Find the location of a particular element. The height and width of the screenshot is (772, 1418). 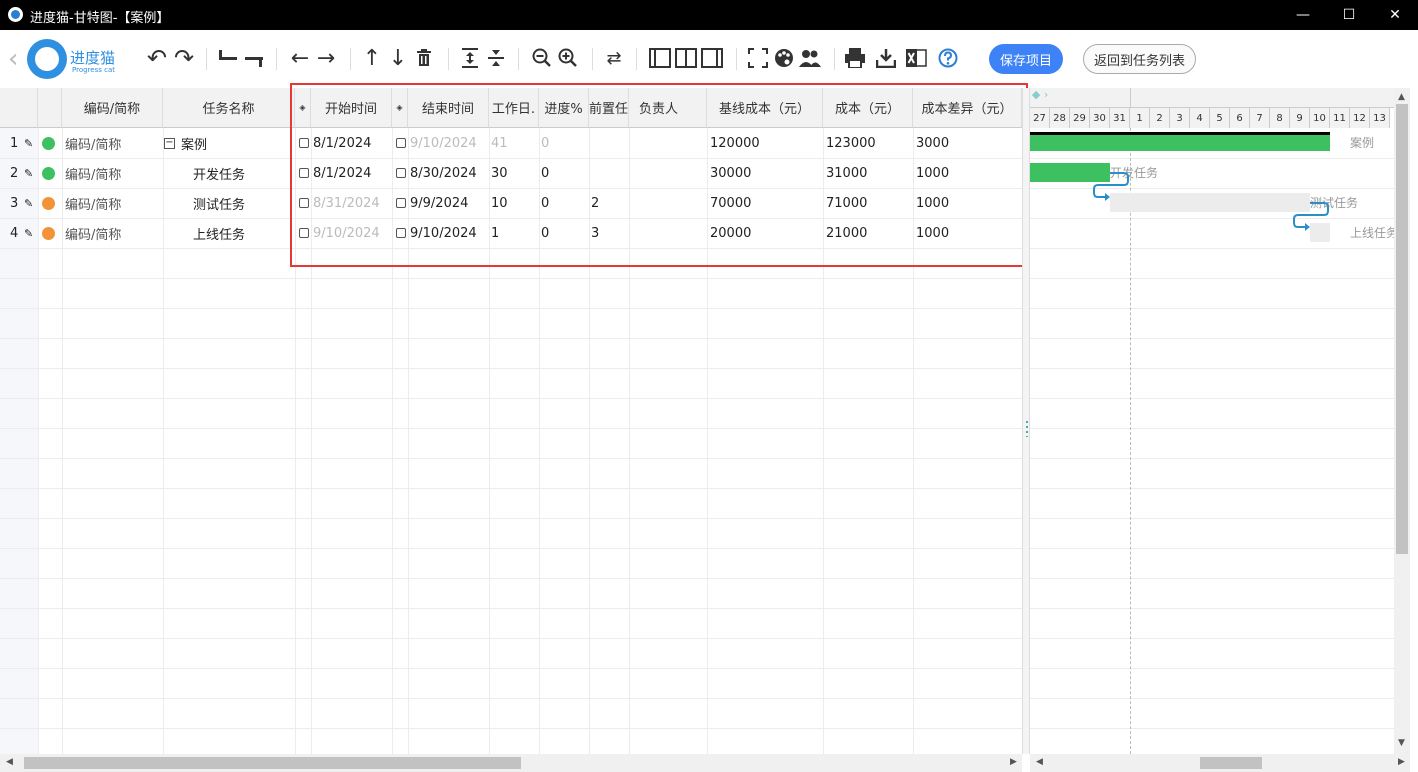

header-start-lock-icon: ◈ is located at coordinates (303, 108).